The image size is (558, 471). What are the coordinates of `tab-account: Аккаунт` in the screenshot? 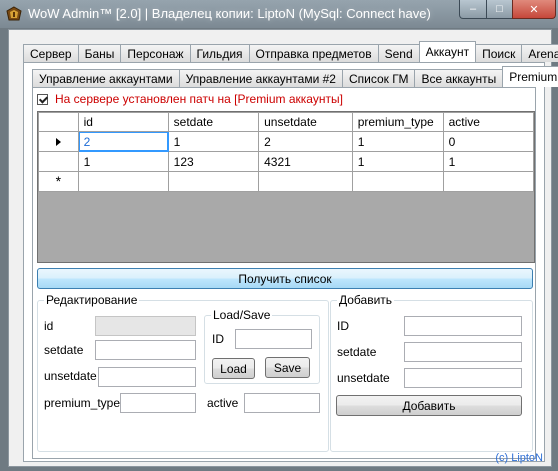 It's located at (447, 51).